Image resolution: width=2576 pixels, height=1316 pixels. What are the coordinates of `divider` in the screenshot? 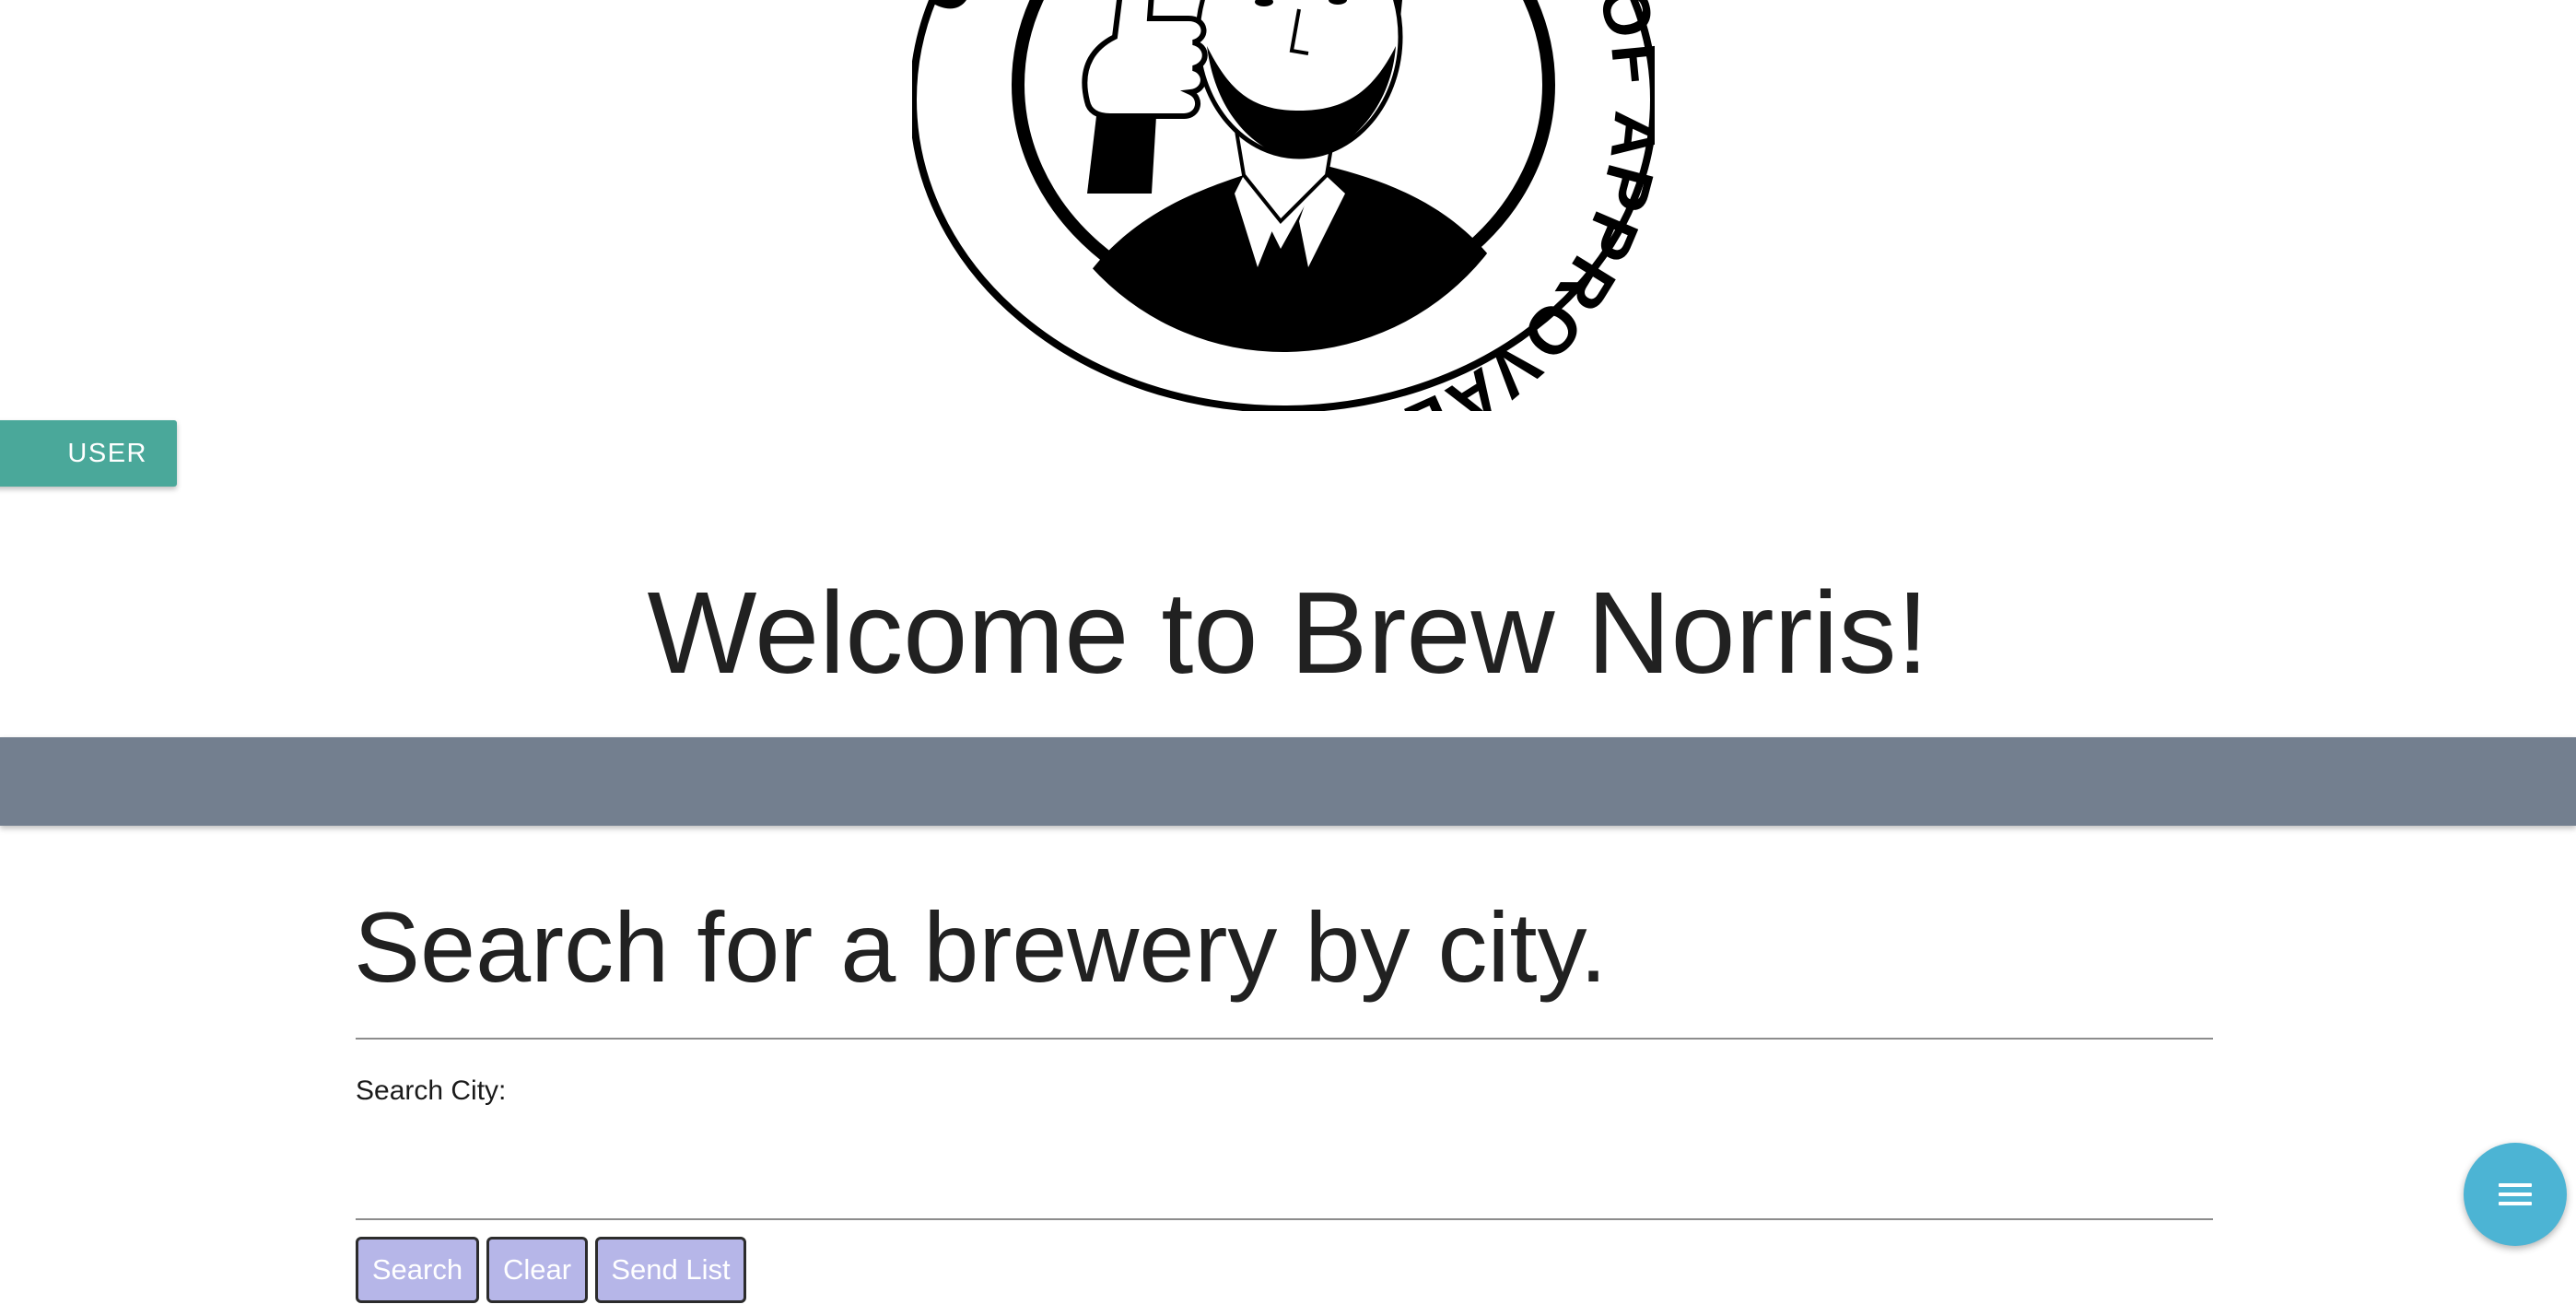 It's located at (1284, 1039).